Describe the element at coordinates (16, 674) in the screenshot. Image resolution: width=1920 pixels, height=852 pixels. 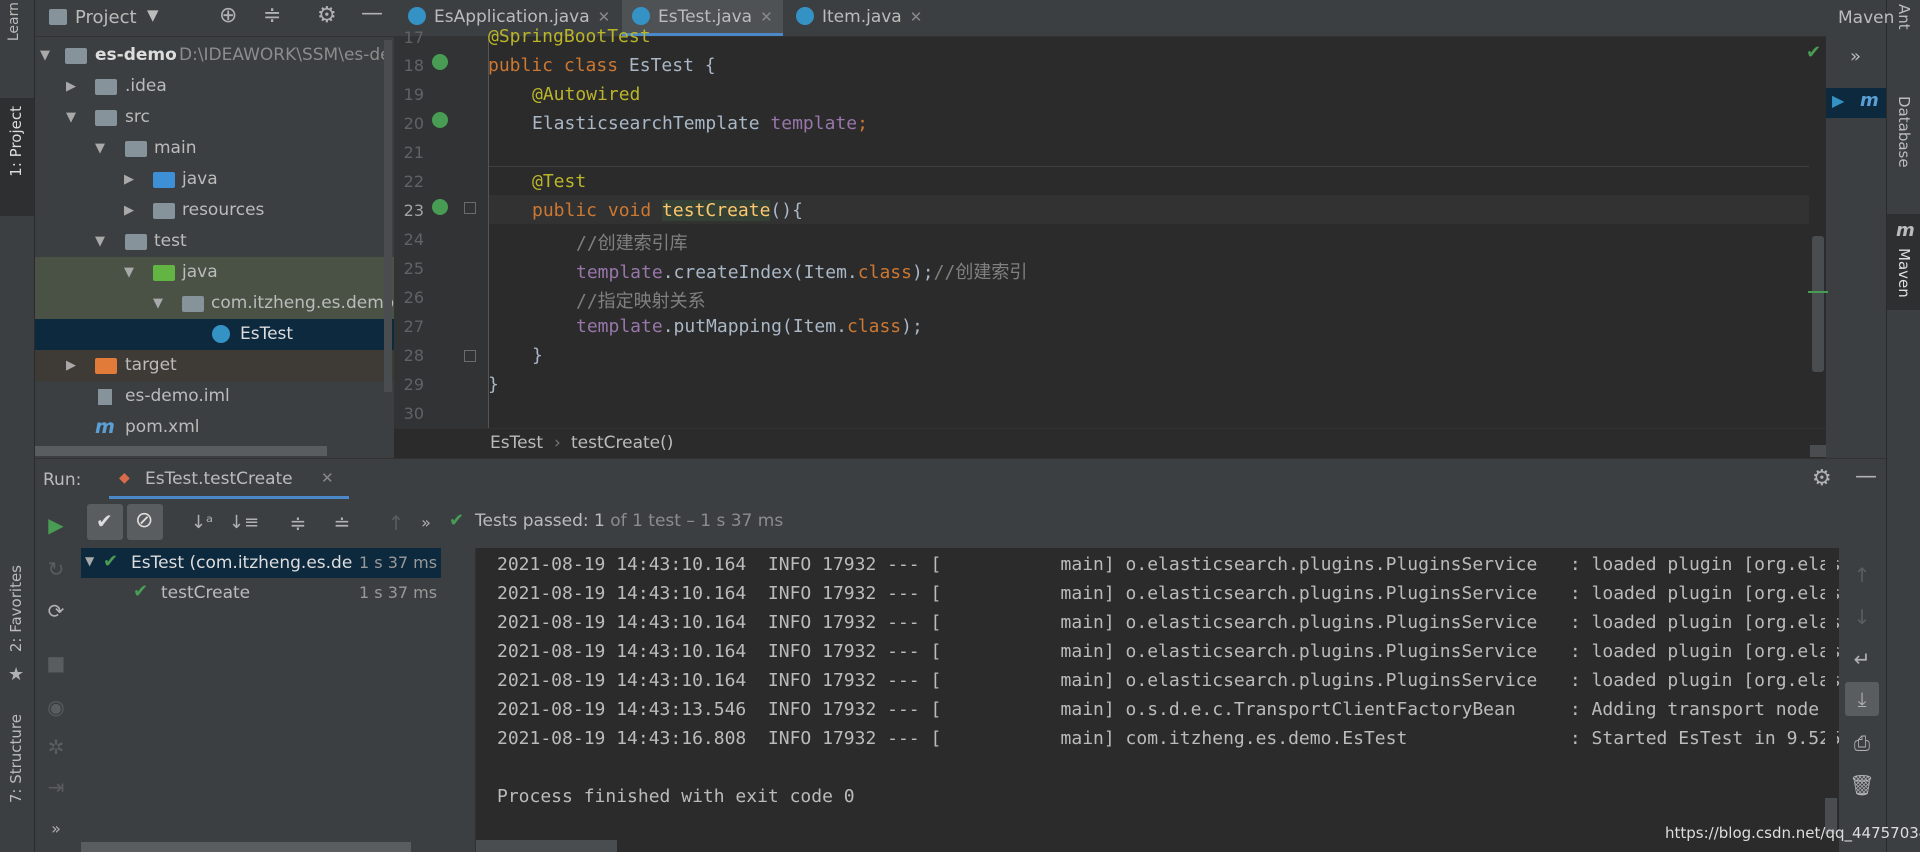
I see `star-icon: ★` at that location.